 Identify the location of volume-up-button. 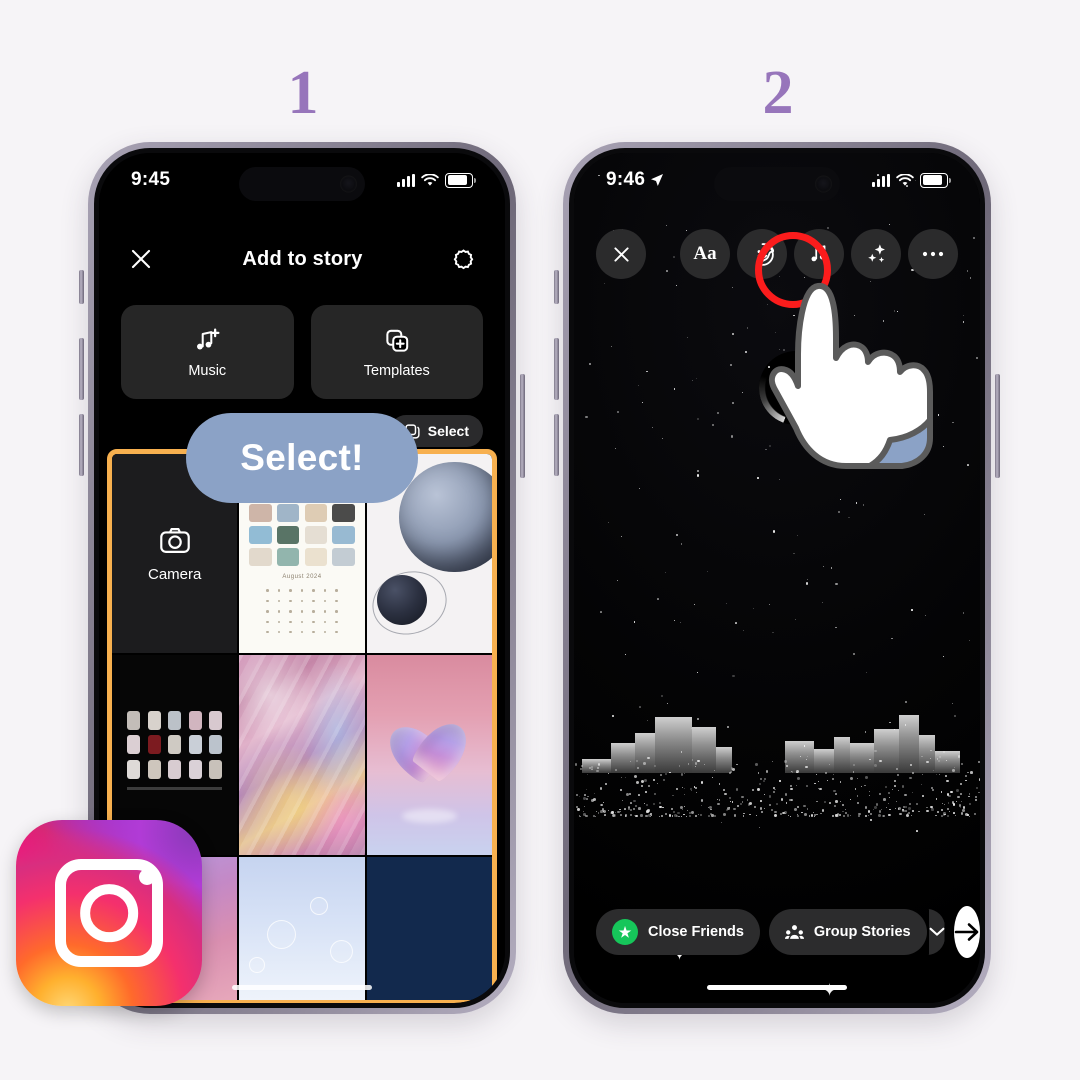
(81, 369).